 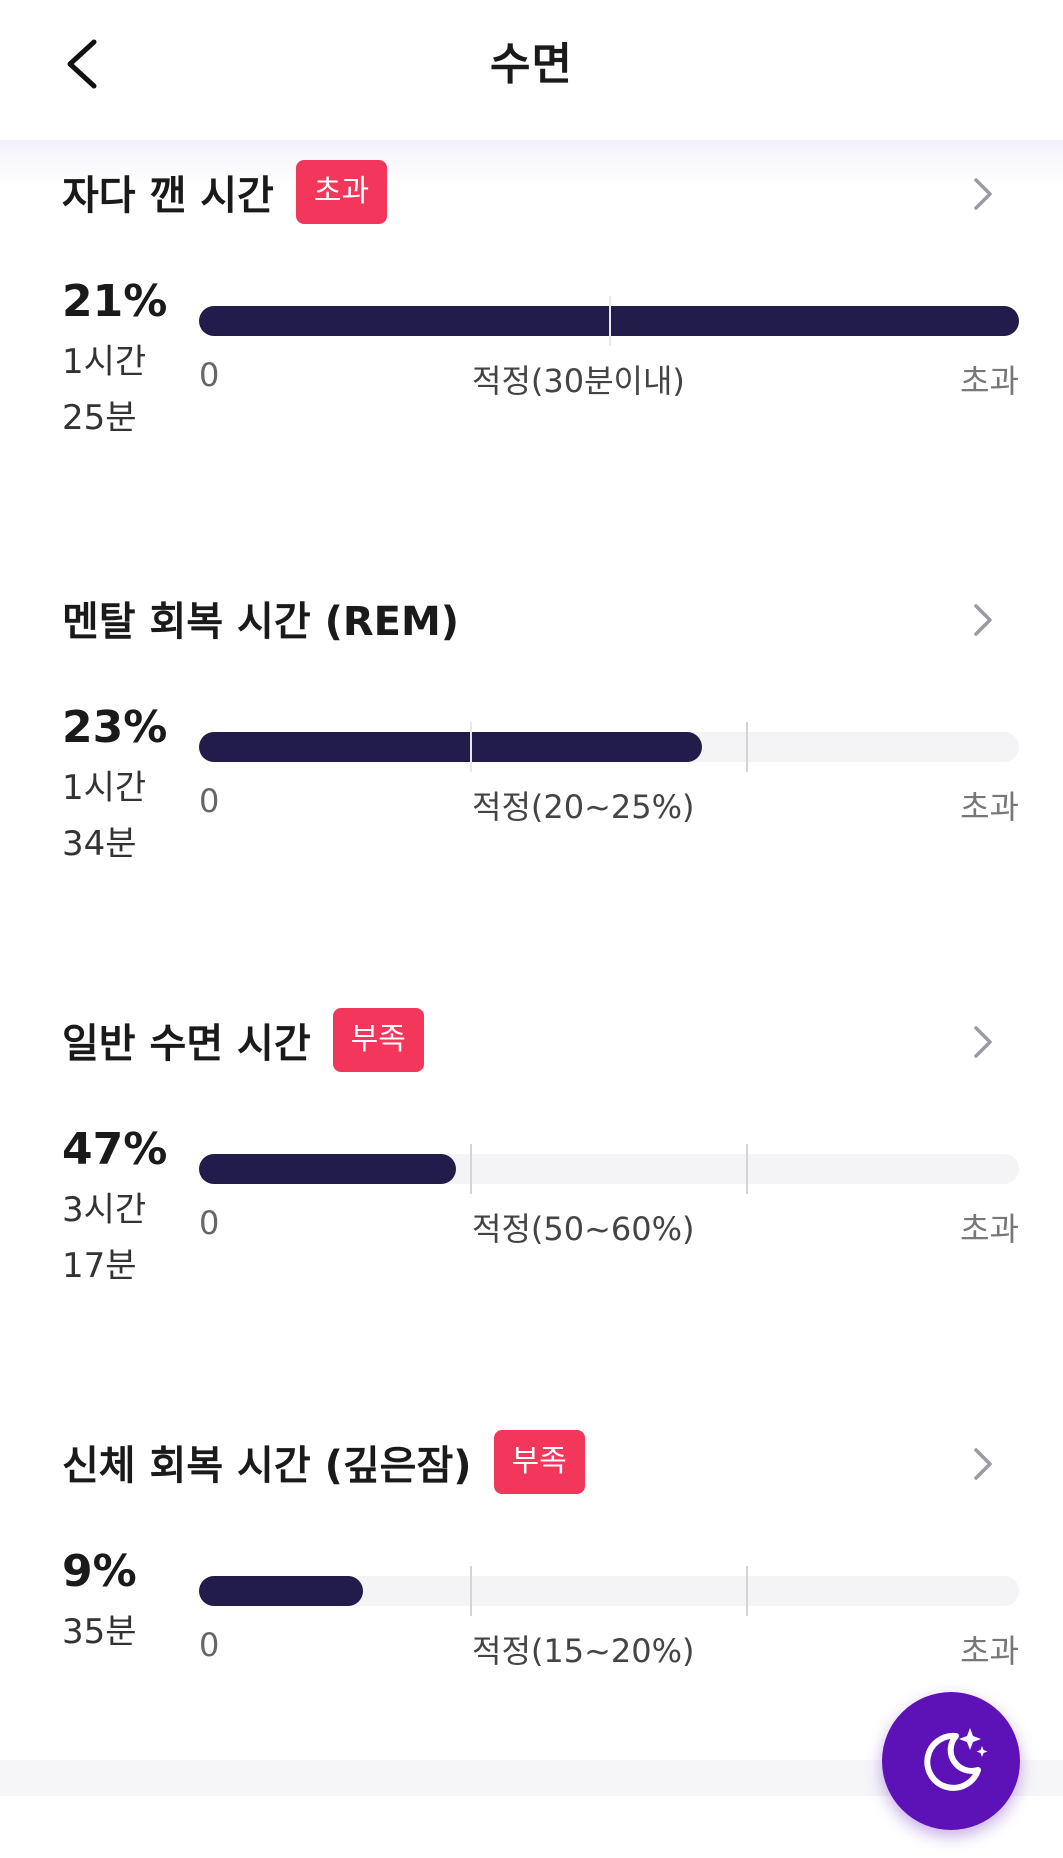 I want to click on section-title: 멘탈 회복 시간 (REM), so click(x=261, y=622).